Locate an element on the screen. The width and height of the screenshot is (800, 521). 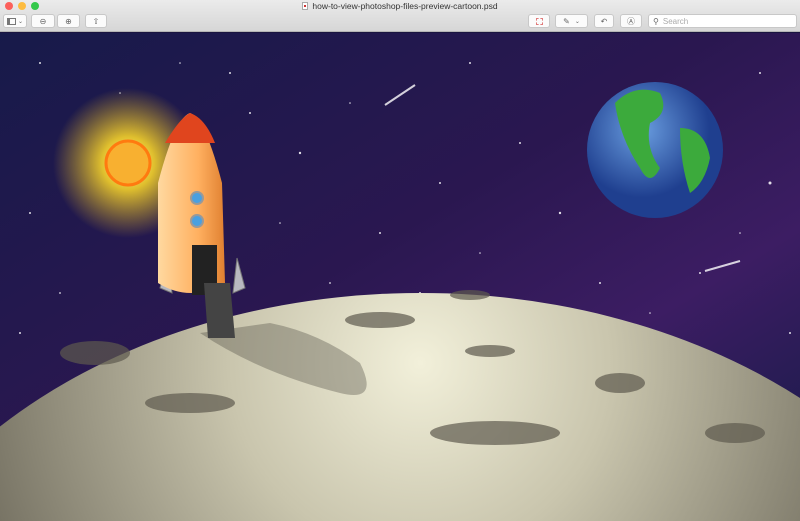
rotate-button: ↶ is located at coordinates (604, 21).